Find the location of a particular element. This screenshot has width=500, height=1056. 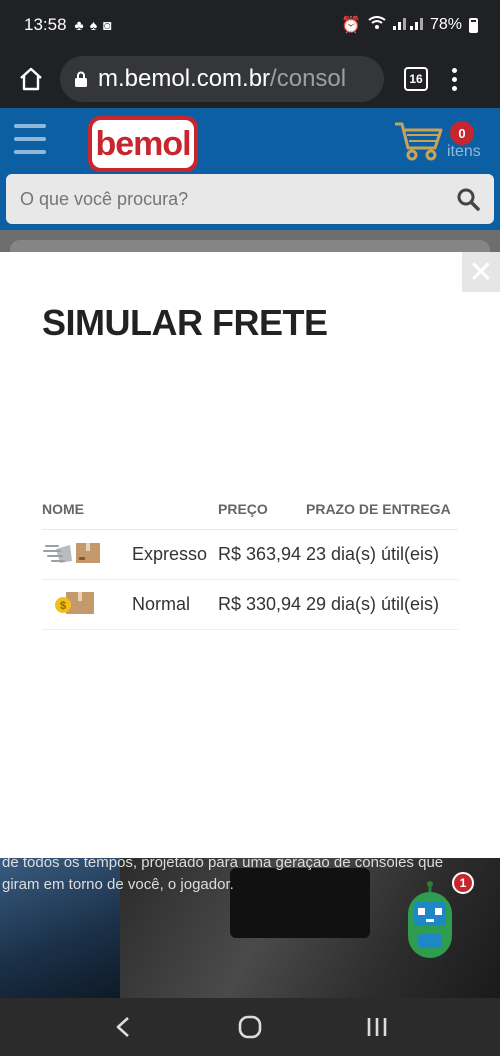

shipping-option-price: R$ 330,94 is located at coordinates (262, 604).